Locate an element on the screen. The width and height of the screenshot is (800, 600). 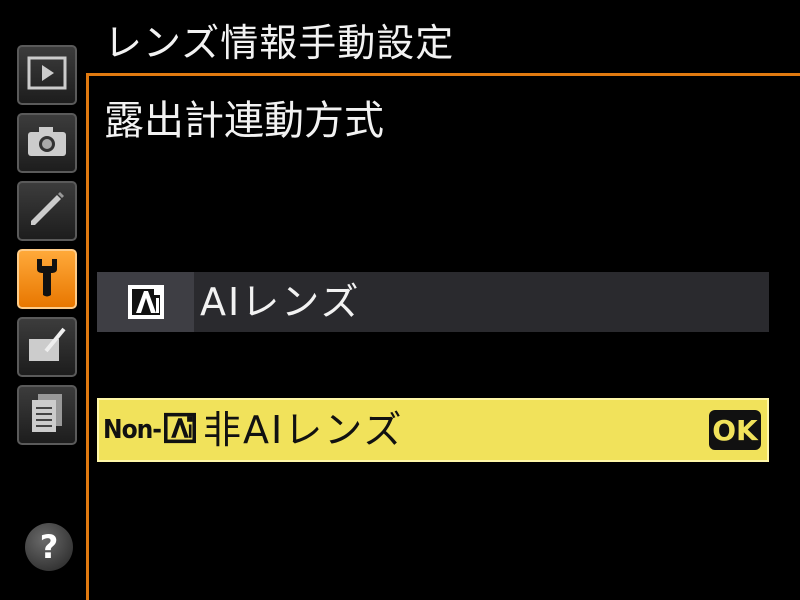
menu-sidebar: ? is located at coordinates (45, 300).